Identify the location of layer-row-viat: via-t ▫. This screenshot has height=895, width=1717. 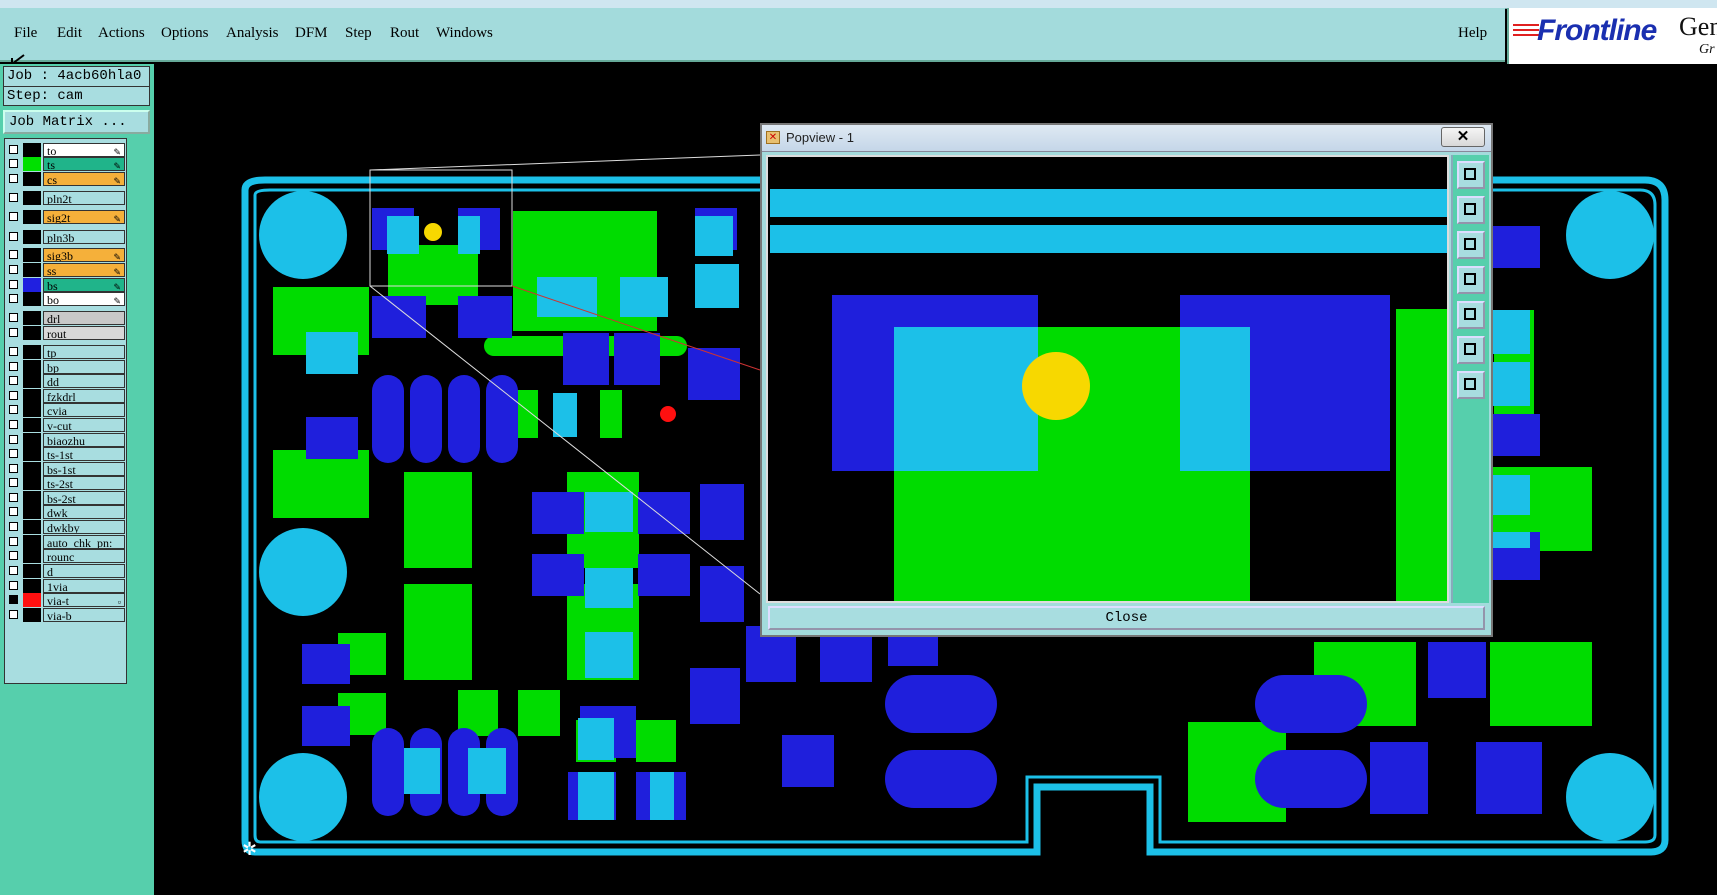
(66, 600).